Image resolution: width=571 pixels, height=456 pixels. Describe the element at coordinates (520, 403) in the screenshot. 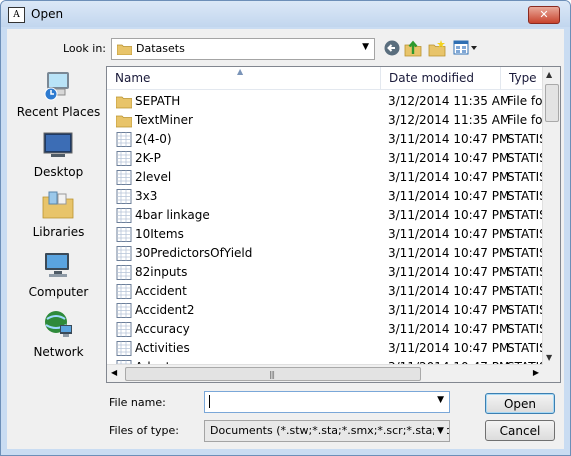

I see `open-button: Open` at that location.